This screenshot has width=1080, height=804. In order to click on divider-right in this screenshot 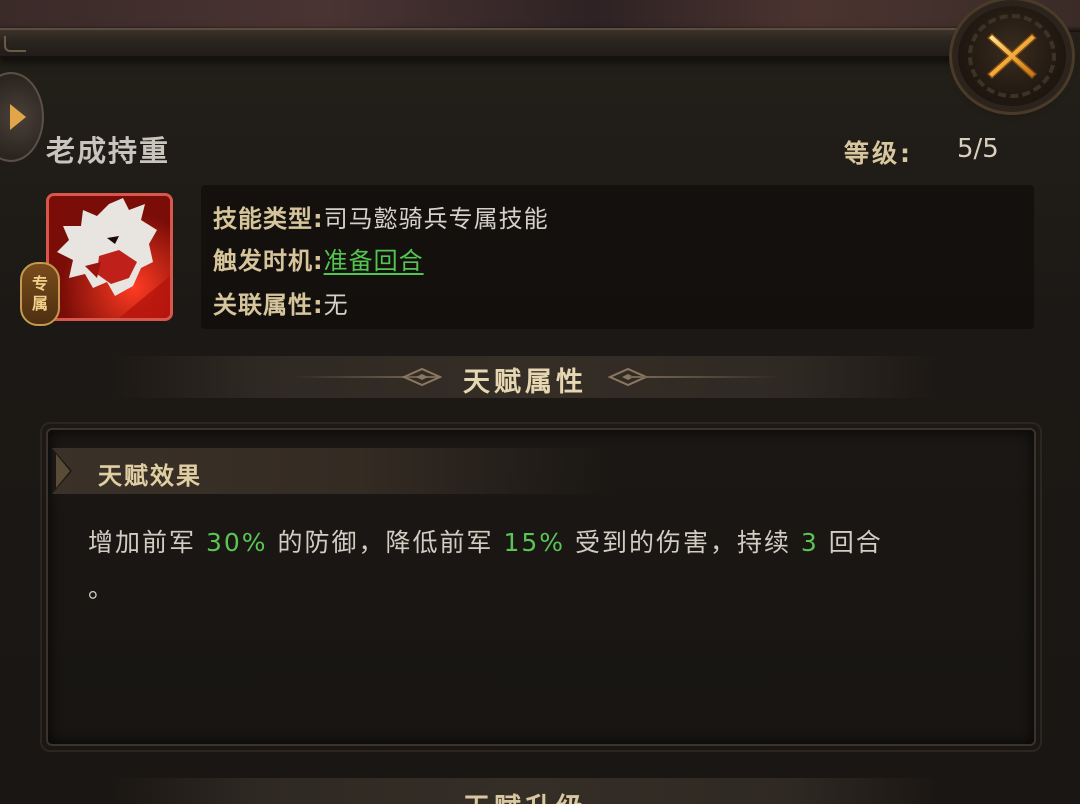, I will do `click(705, 377)`.